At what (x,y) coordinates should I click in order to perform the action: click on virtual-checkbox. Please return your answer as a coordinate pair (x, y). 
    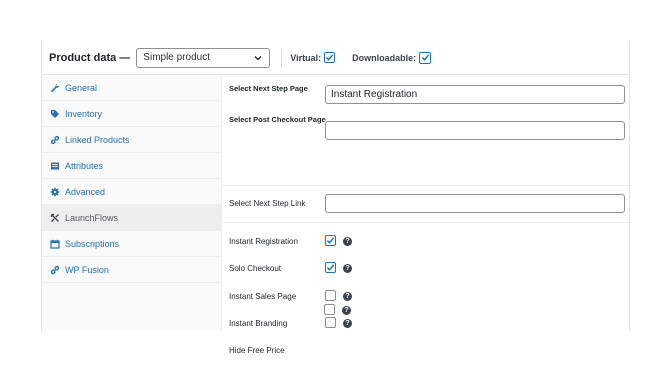
    Looking at the image, I should click on (330, 57).